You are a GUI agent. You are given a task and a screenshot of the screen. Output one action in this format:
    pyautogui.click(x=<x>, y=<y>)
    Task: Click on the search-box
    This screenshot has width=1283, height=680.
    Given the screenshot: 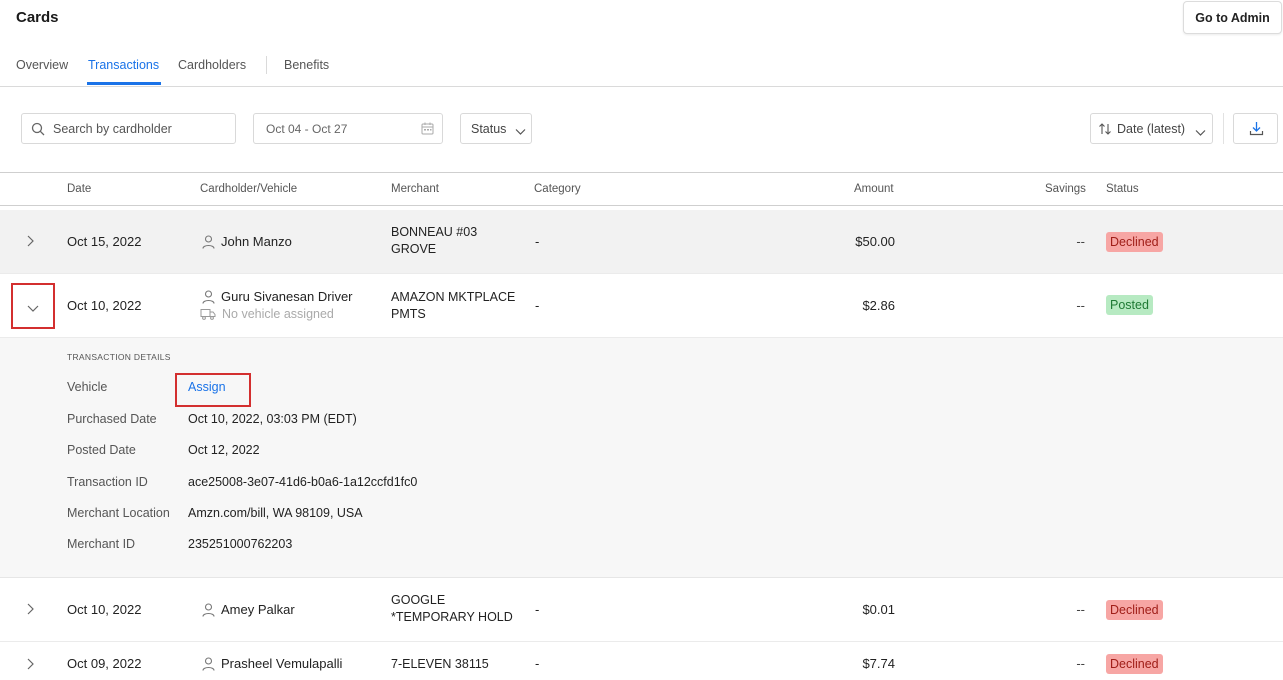 What is the action you would take?
    pyautogui.click(x=128, y=128)
    